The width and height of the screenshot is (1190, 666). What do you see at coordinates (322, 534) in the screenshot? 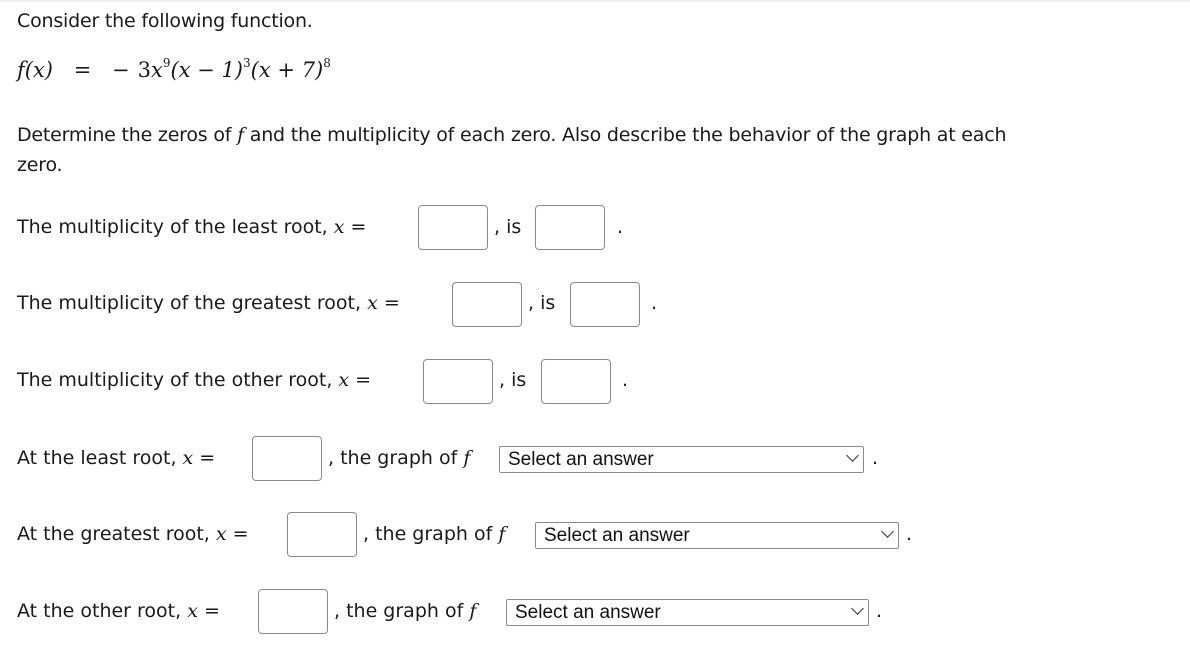
I see `greatest-root-behavior-input` at bounding box center [322, 534].